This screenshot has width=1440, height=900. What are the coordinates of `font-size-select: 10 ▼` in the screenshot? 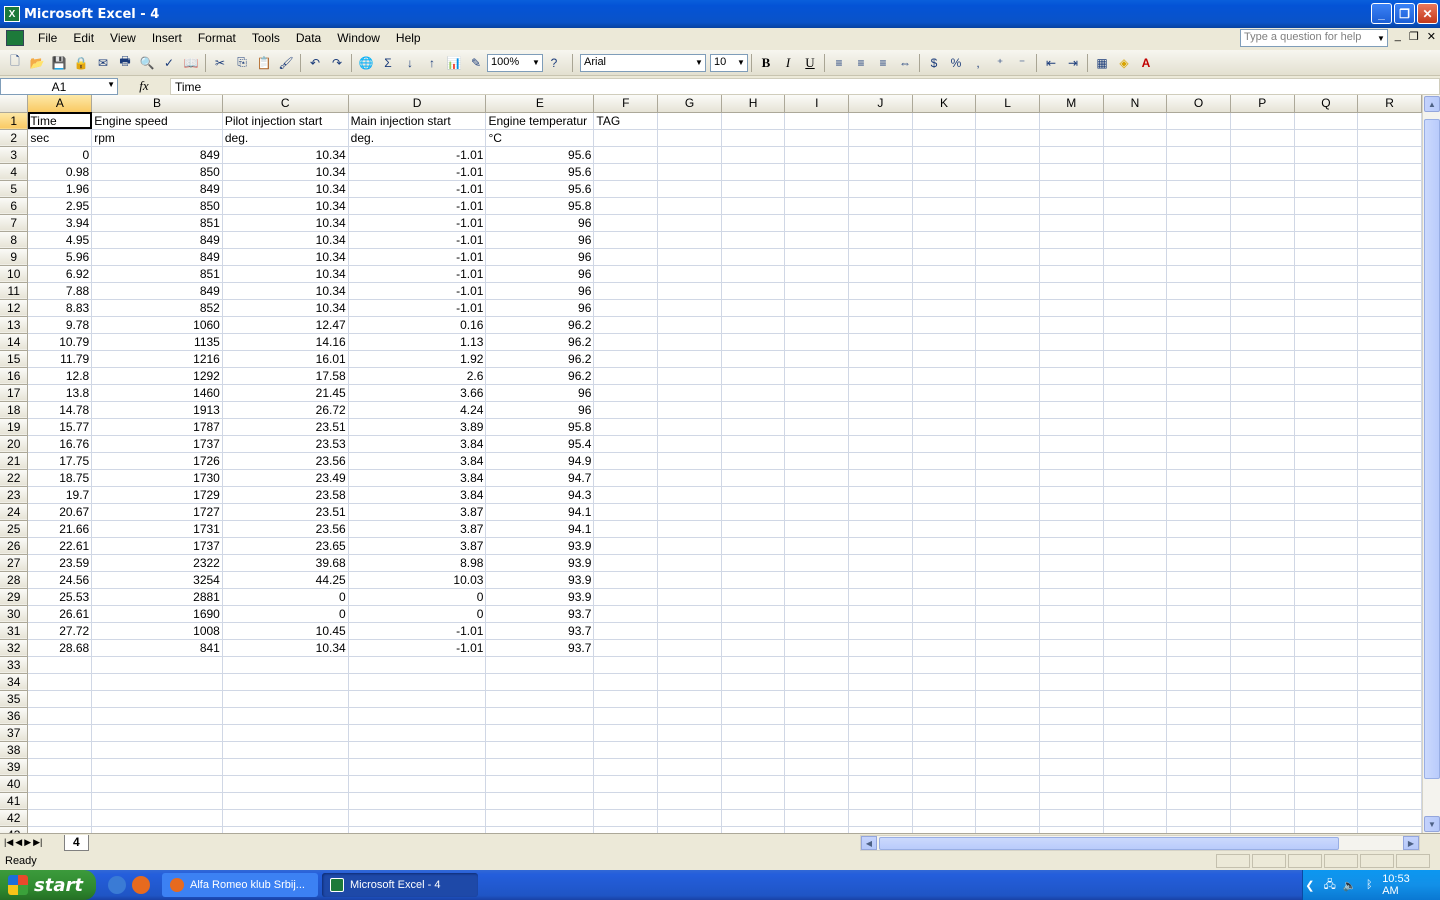 It's located at (729, 62).